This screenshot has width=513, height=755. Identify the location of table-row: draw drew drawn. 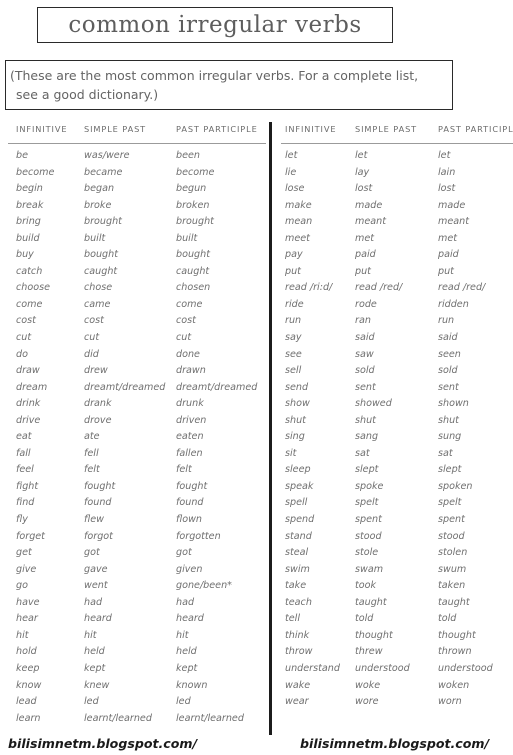
(137, 371).